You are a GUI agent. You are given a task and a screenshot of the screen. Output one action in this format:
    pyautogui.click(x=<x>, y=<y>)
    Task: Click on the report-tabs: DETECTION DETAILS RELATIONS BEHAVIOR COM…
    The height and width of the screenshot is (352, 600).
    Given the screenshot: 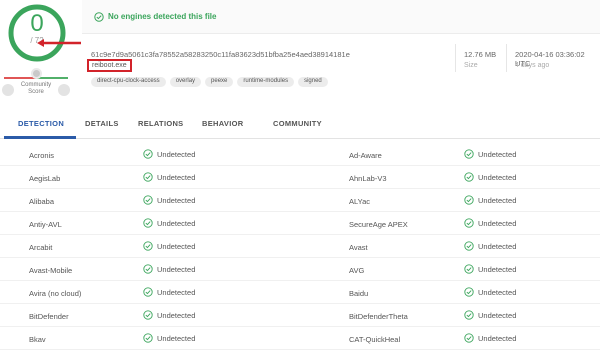 What is the action you would take?
    pyautogui.click(x=300, y=125)
    